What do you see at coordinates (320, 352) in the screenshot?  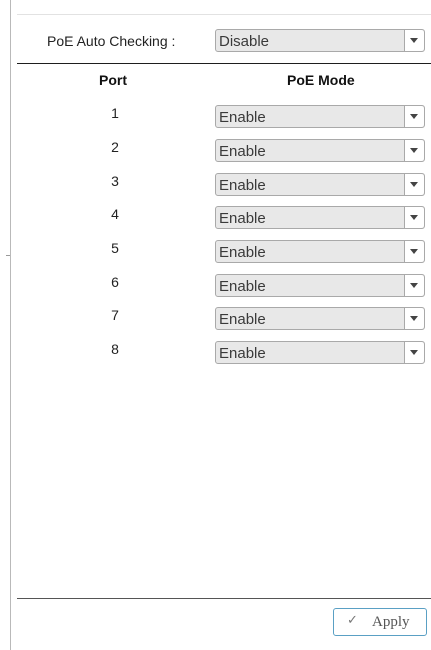 I see `poe-mode-select-port-8: Enable` at bounding box center [320, 352].